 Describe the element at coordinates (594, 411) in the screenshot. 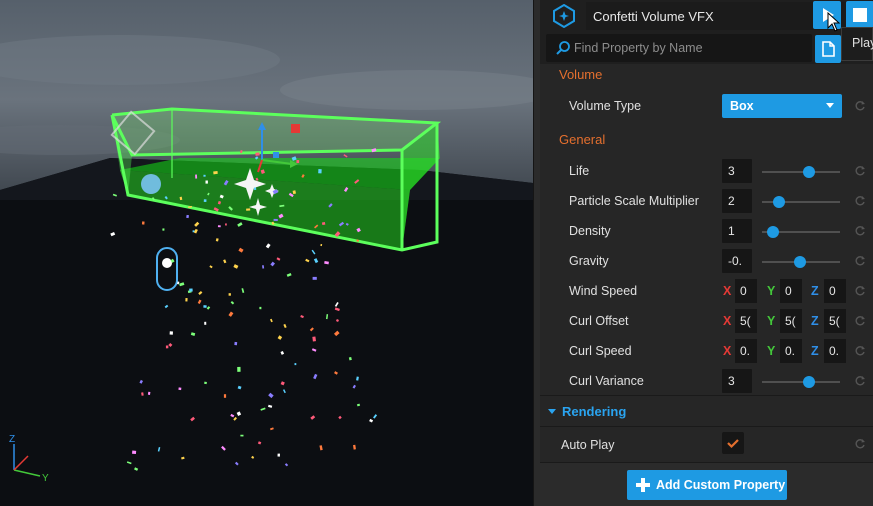

I see `section-rendering: Rendering` at that location.